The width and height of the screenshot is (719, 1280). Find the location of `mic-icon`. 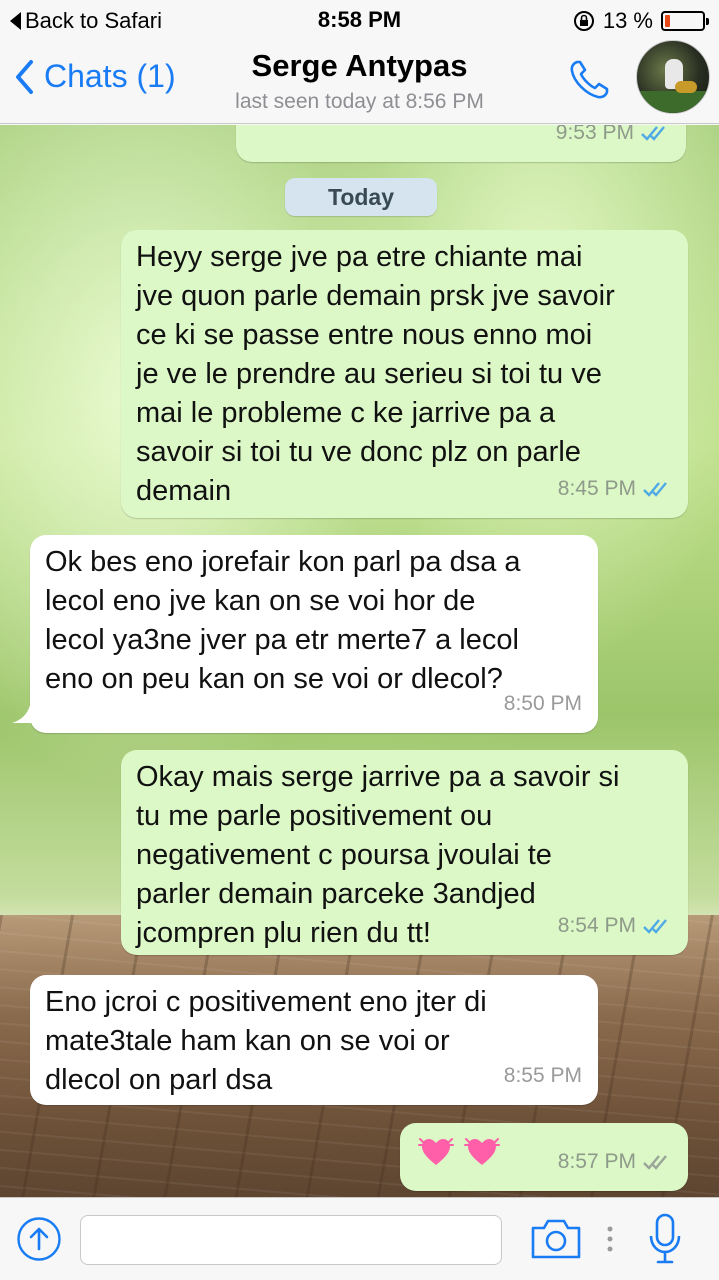

mic-icon is located at coordinates (665, 1239).